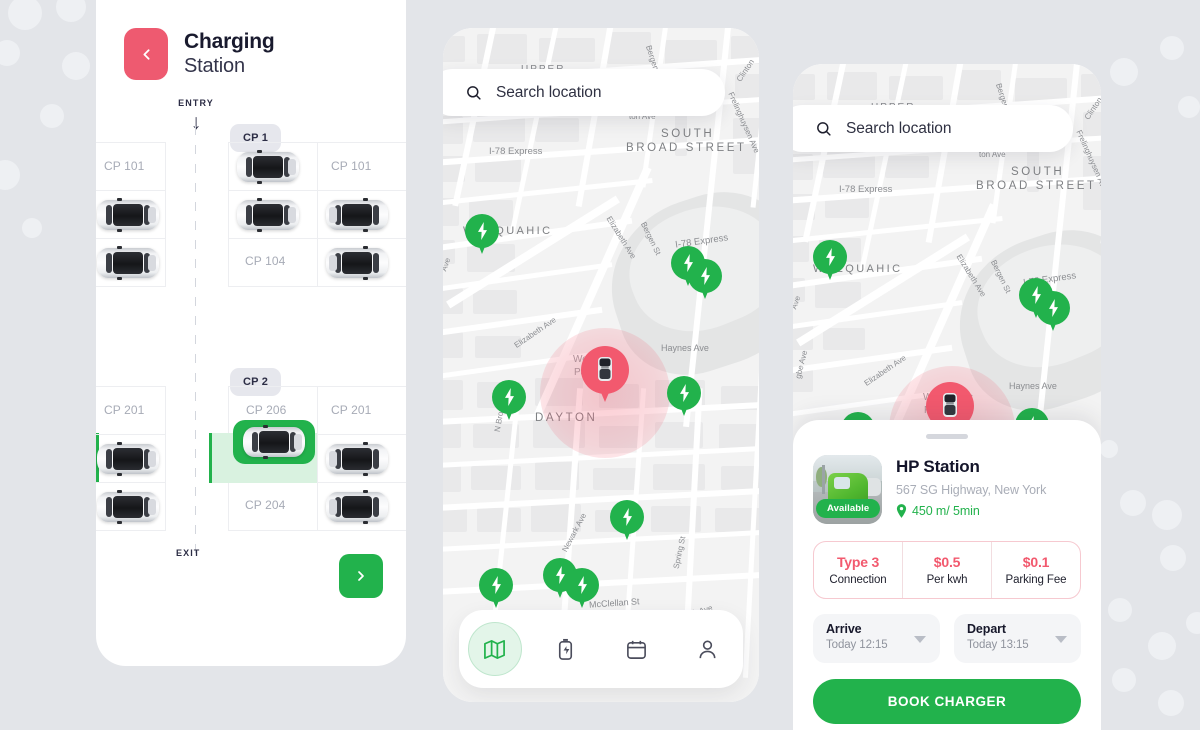 The width and height of the screenshot is (1200, 730). What do you see at coordinates (857, 645) in the screenshot?
I see `arrive-value: Today 12:15` at bounding box center [857, 645].